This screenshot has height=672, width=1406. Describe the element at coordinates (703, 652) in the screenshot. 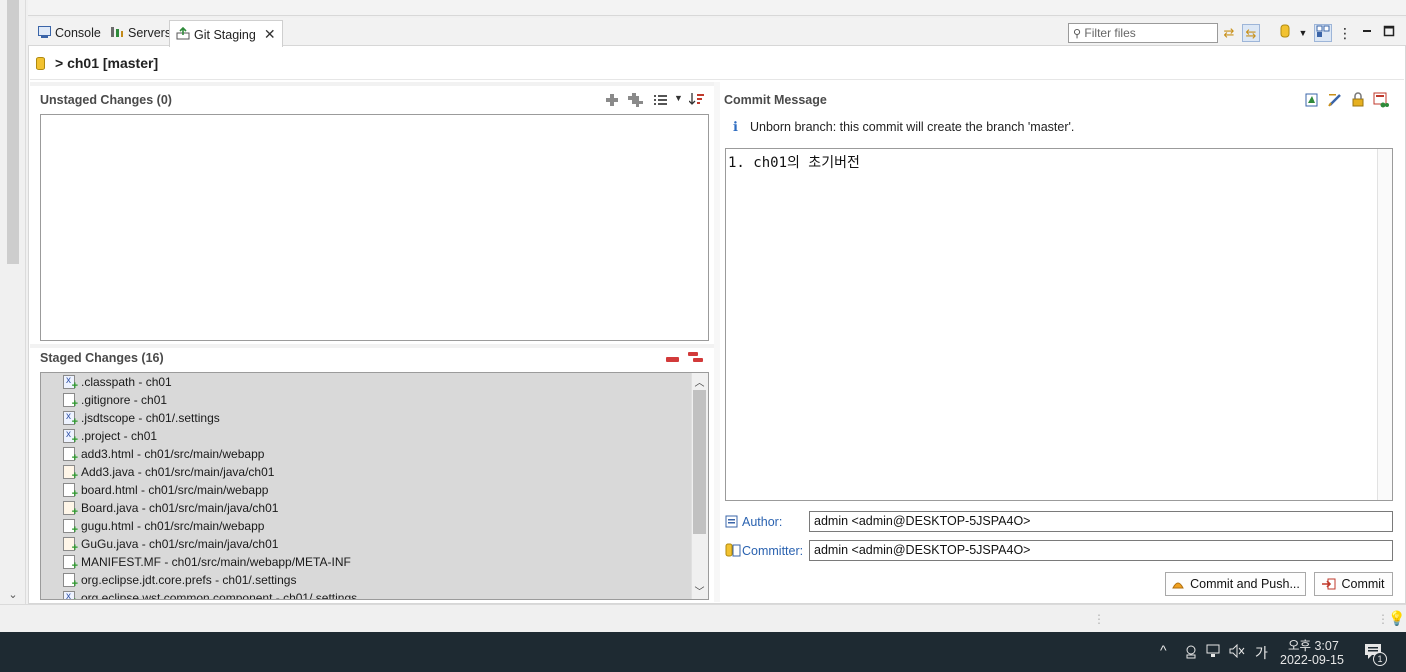

I see `windows-taskbar: ^ 가 오후 3:07 2022-09-15 1` at that location.